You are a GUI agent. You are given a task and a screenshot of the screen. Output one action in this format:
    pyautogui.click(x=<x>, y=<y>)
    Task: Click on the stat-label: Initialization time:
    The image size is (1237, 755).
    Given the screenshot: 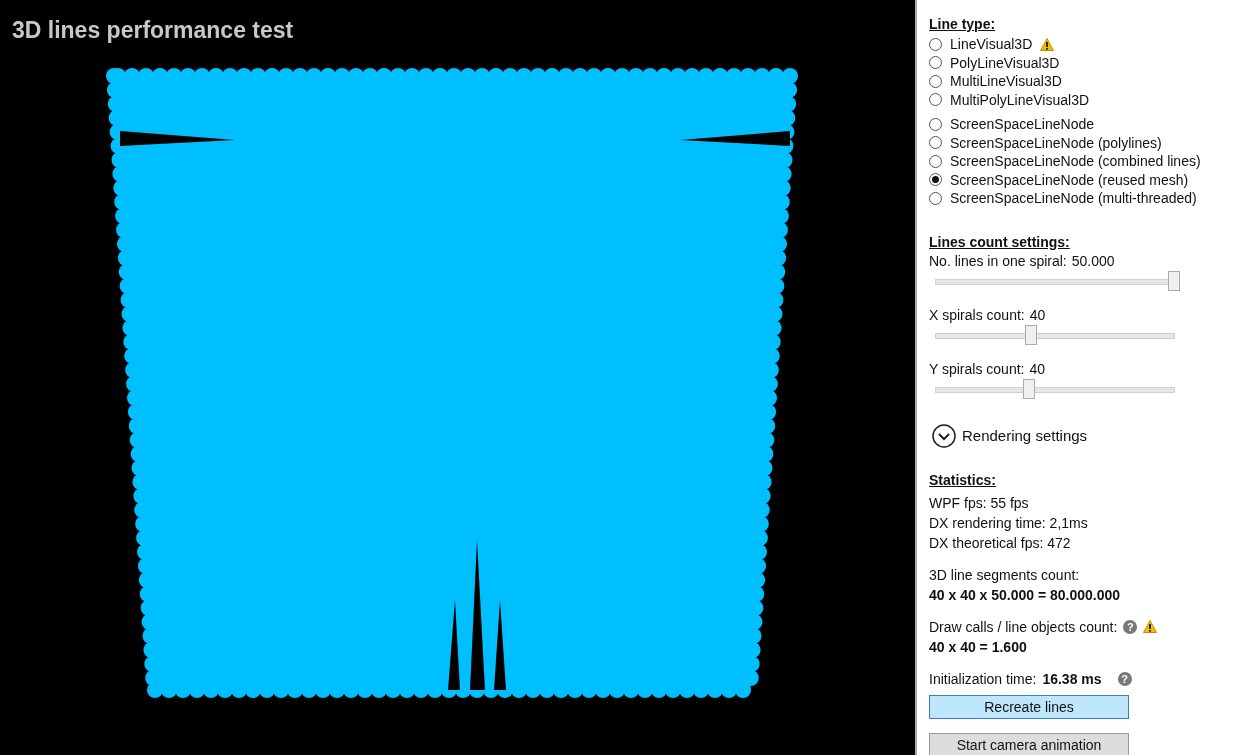 What is the action you would take?
    pyautogui.click(x=983, y=679)
    